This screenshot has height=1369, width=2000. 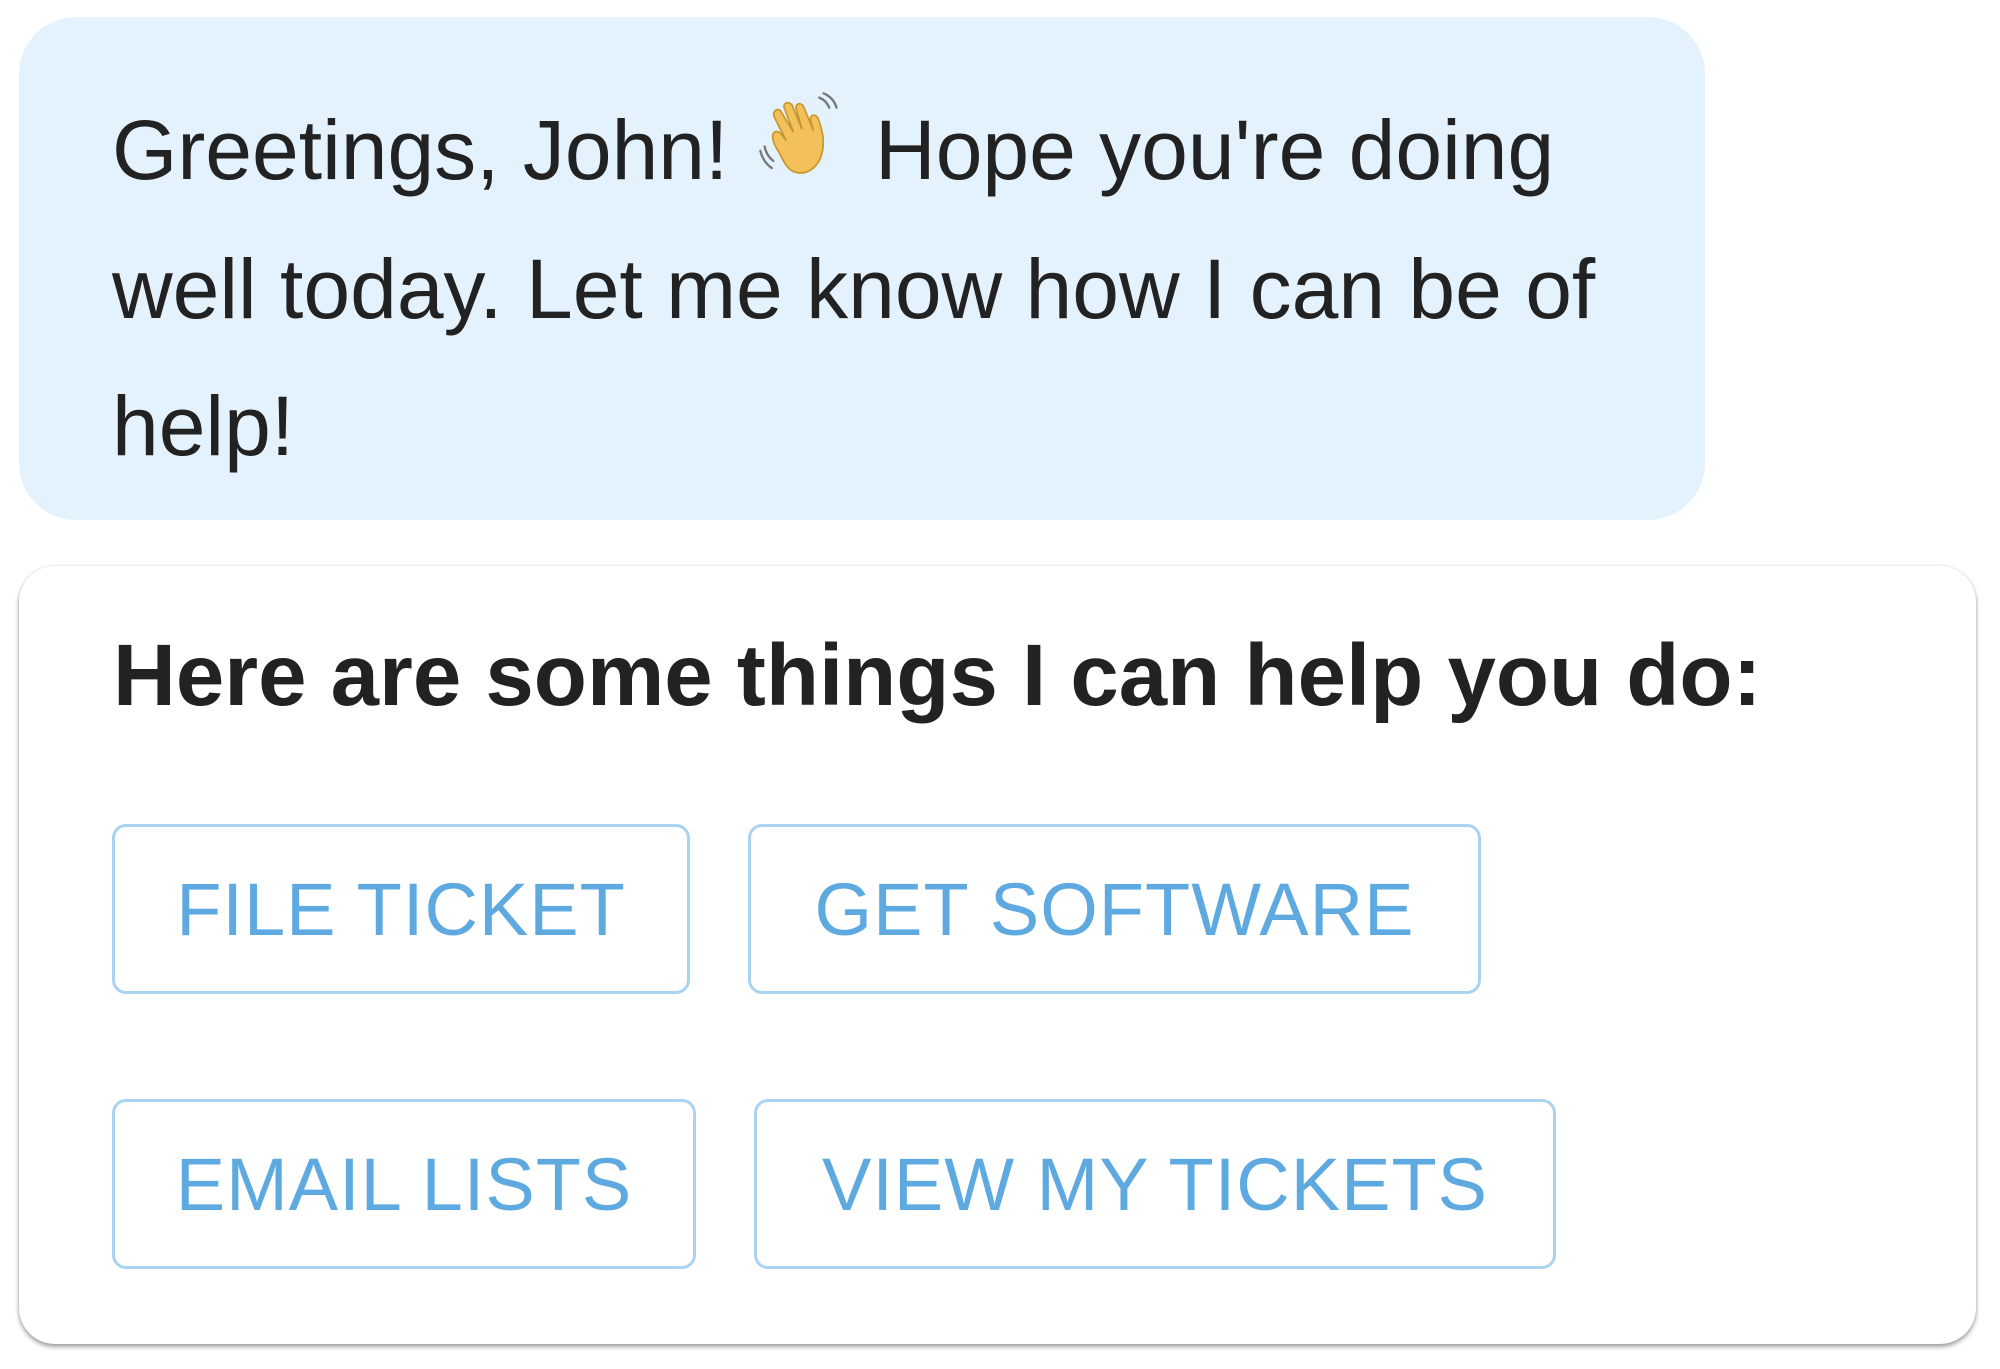 I want to click on file-ticket-button: FILE TICKET, so click(x=401, y=909).